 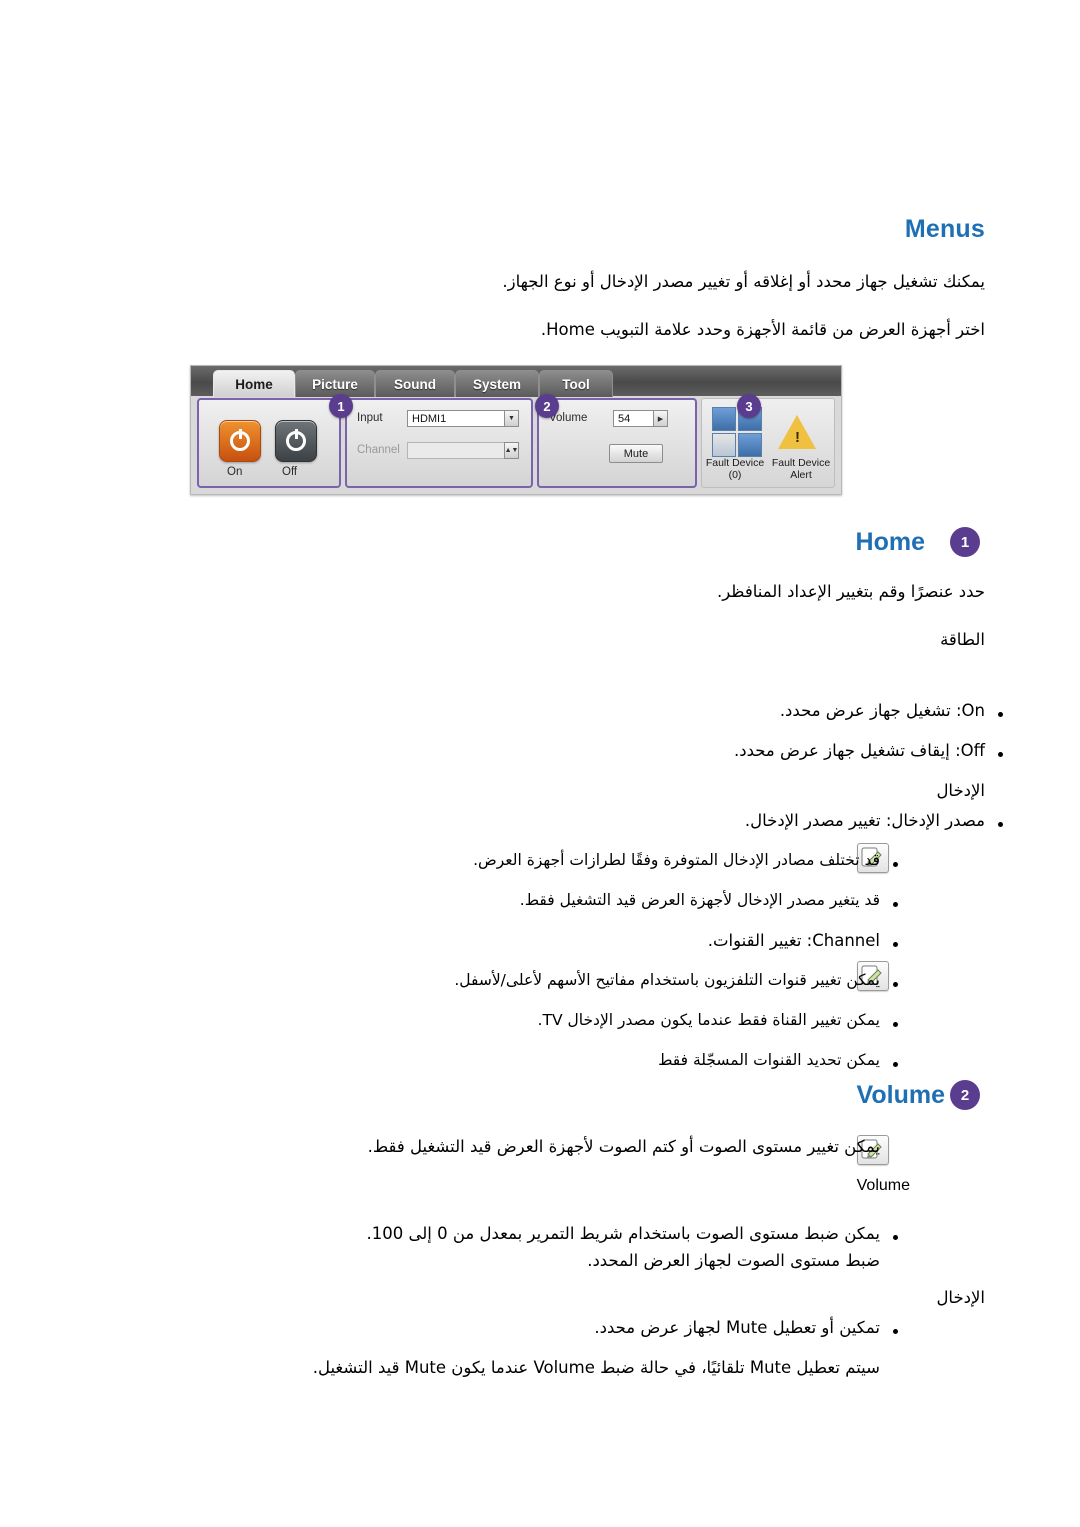 I want to click on volume-bullet-2: ضبط مستوى الصوت لجهاز العرض المحدد., so click(x=733, y=1260).